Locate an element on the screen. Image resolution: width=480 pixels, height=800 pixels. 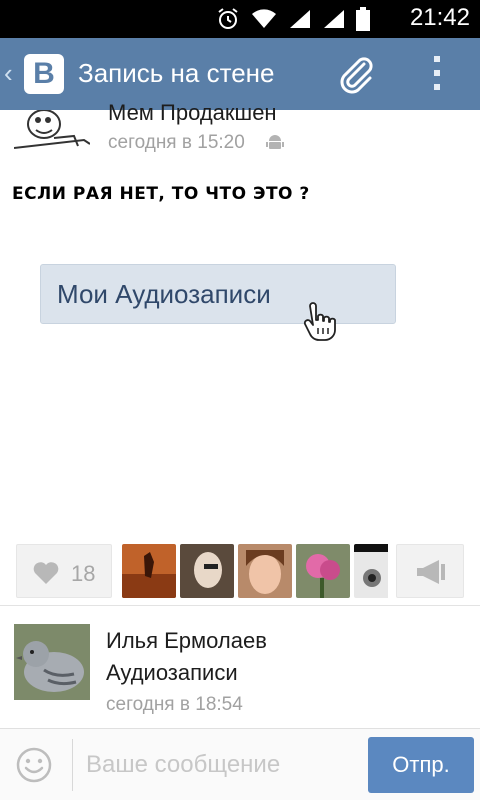
battery-icon is located at coordinates (363, 19).